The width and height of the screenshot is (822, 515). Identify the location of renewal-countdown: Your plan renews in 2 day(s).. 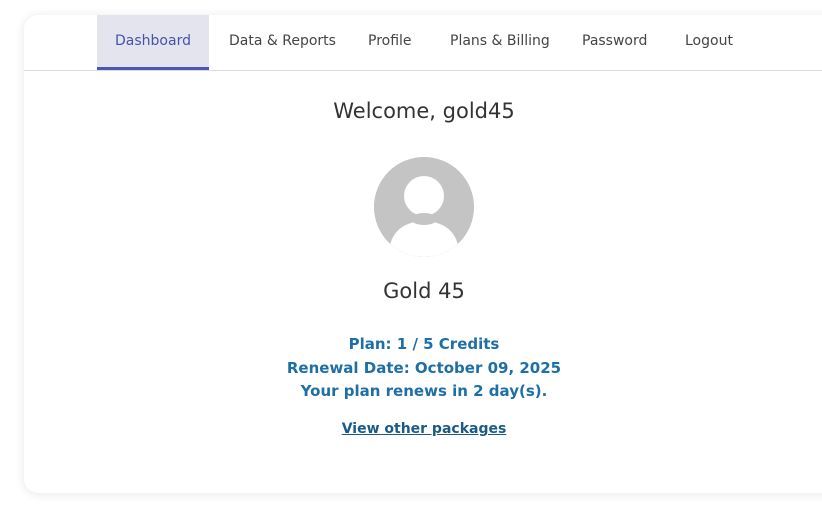
(424, 391).